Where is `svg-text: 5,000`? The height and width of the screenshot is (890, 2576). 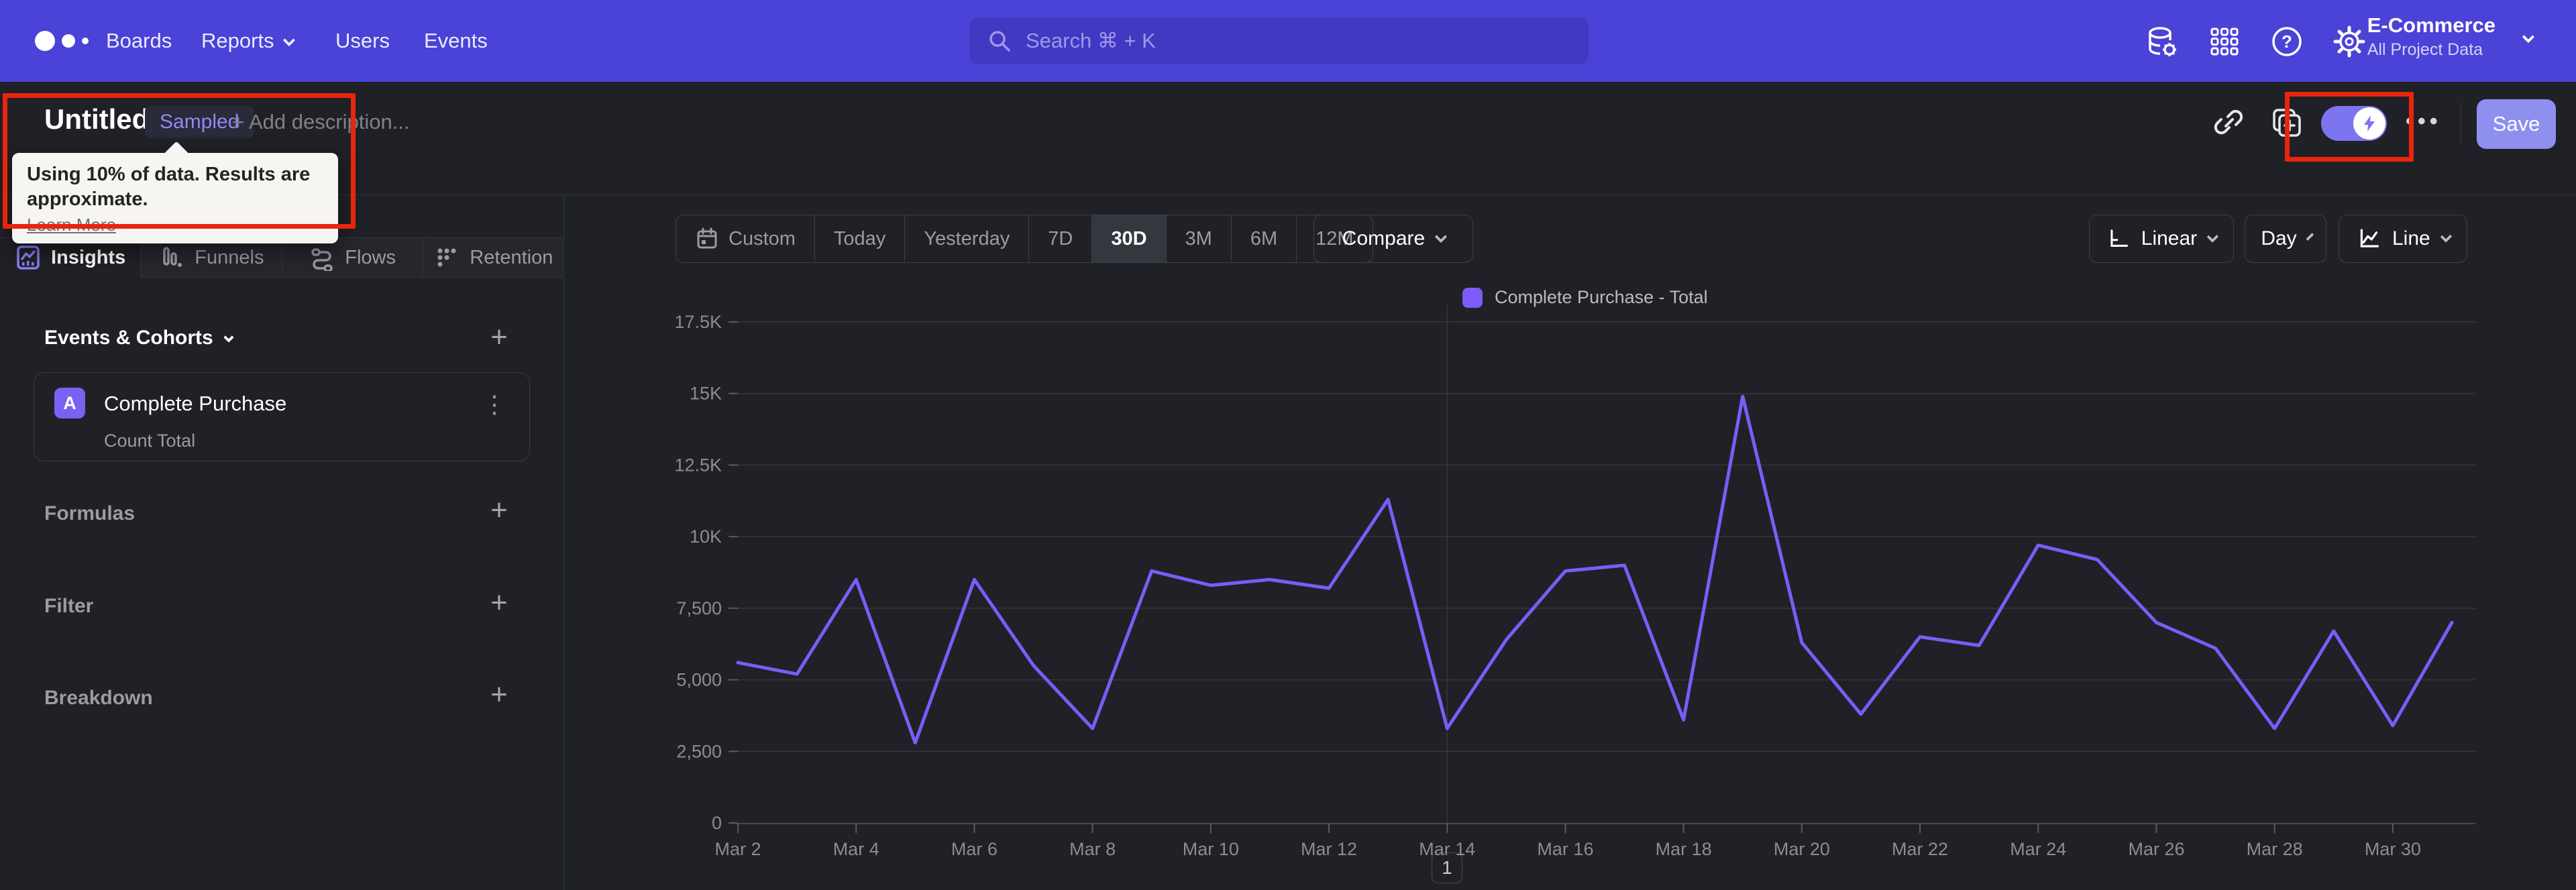 svg-text: 5,000 is located at coordinates (699, 680).